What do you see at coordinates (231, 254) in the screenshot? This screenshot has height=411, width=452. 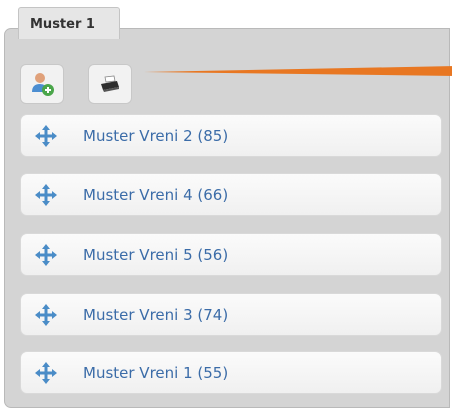 I see `list-item: Muster Vreni 5 (56)` at bounding box center [231, 254].